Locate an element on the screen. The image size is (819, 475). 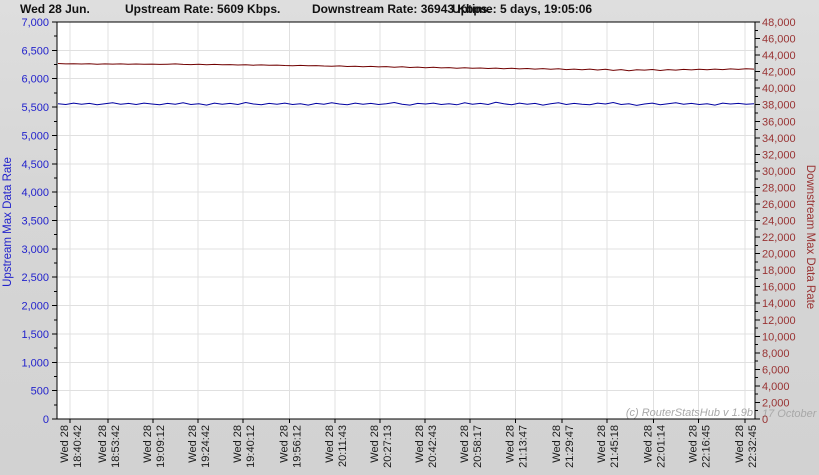
left-axis-tick-label: 6,000 is located at coordinates (35, 80).